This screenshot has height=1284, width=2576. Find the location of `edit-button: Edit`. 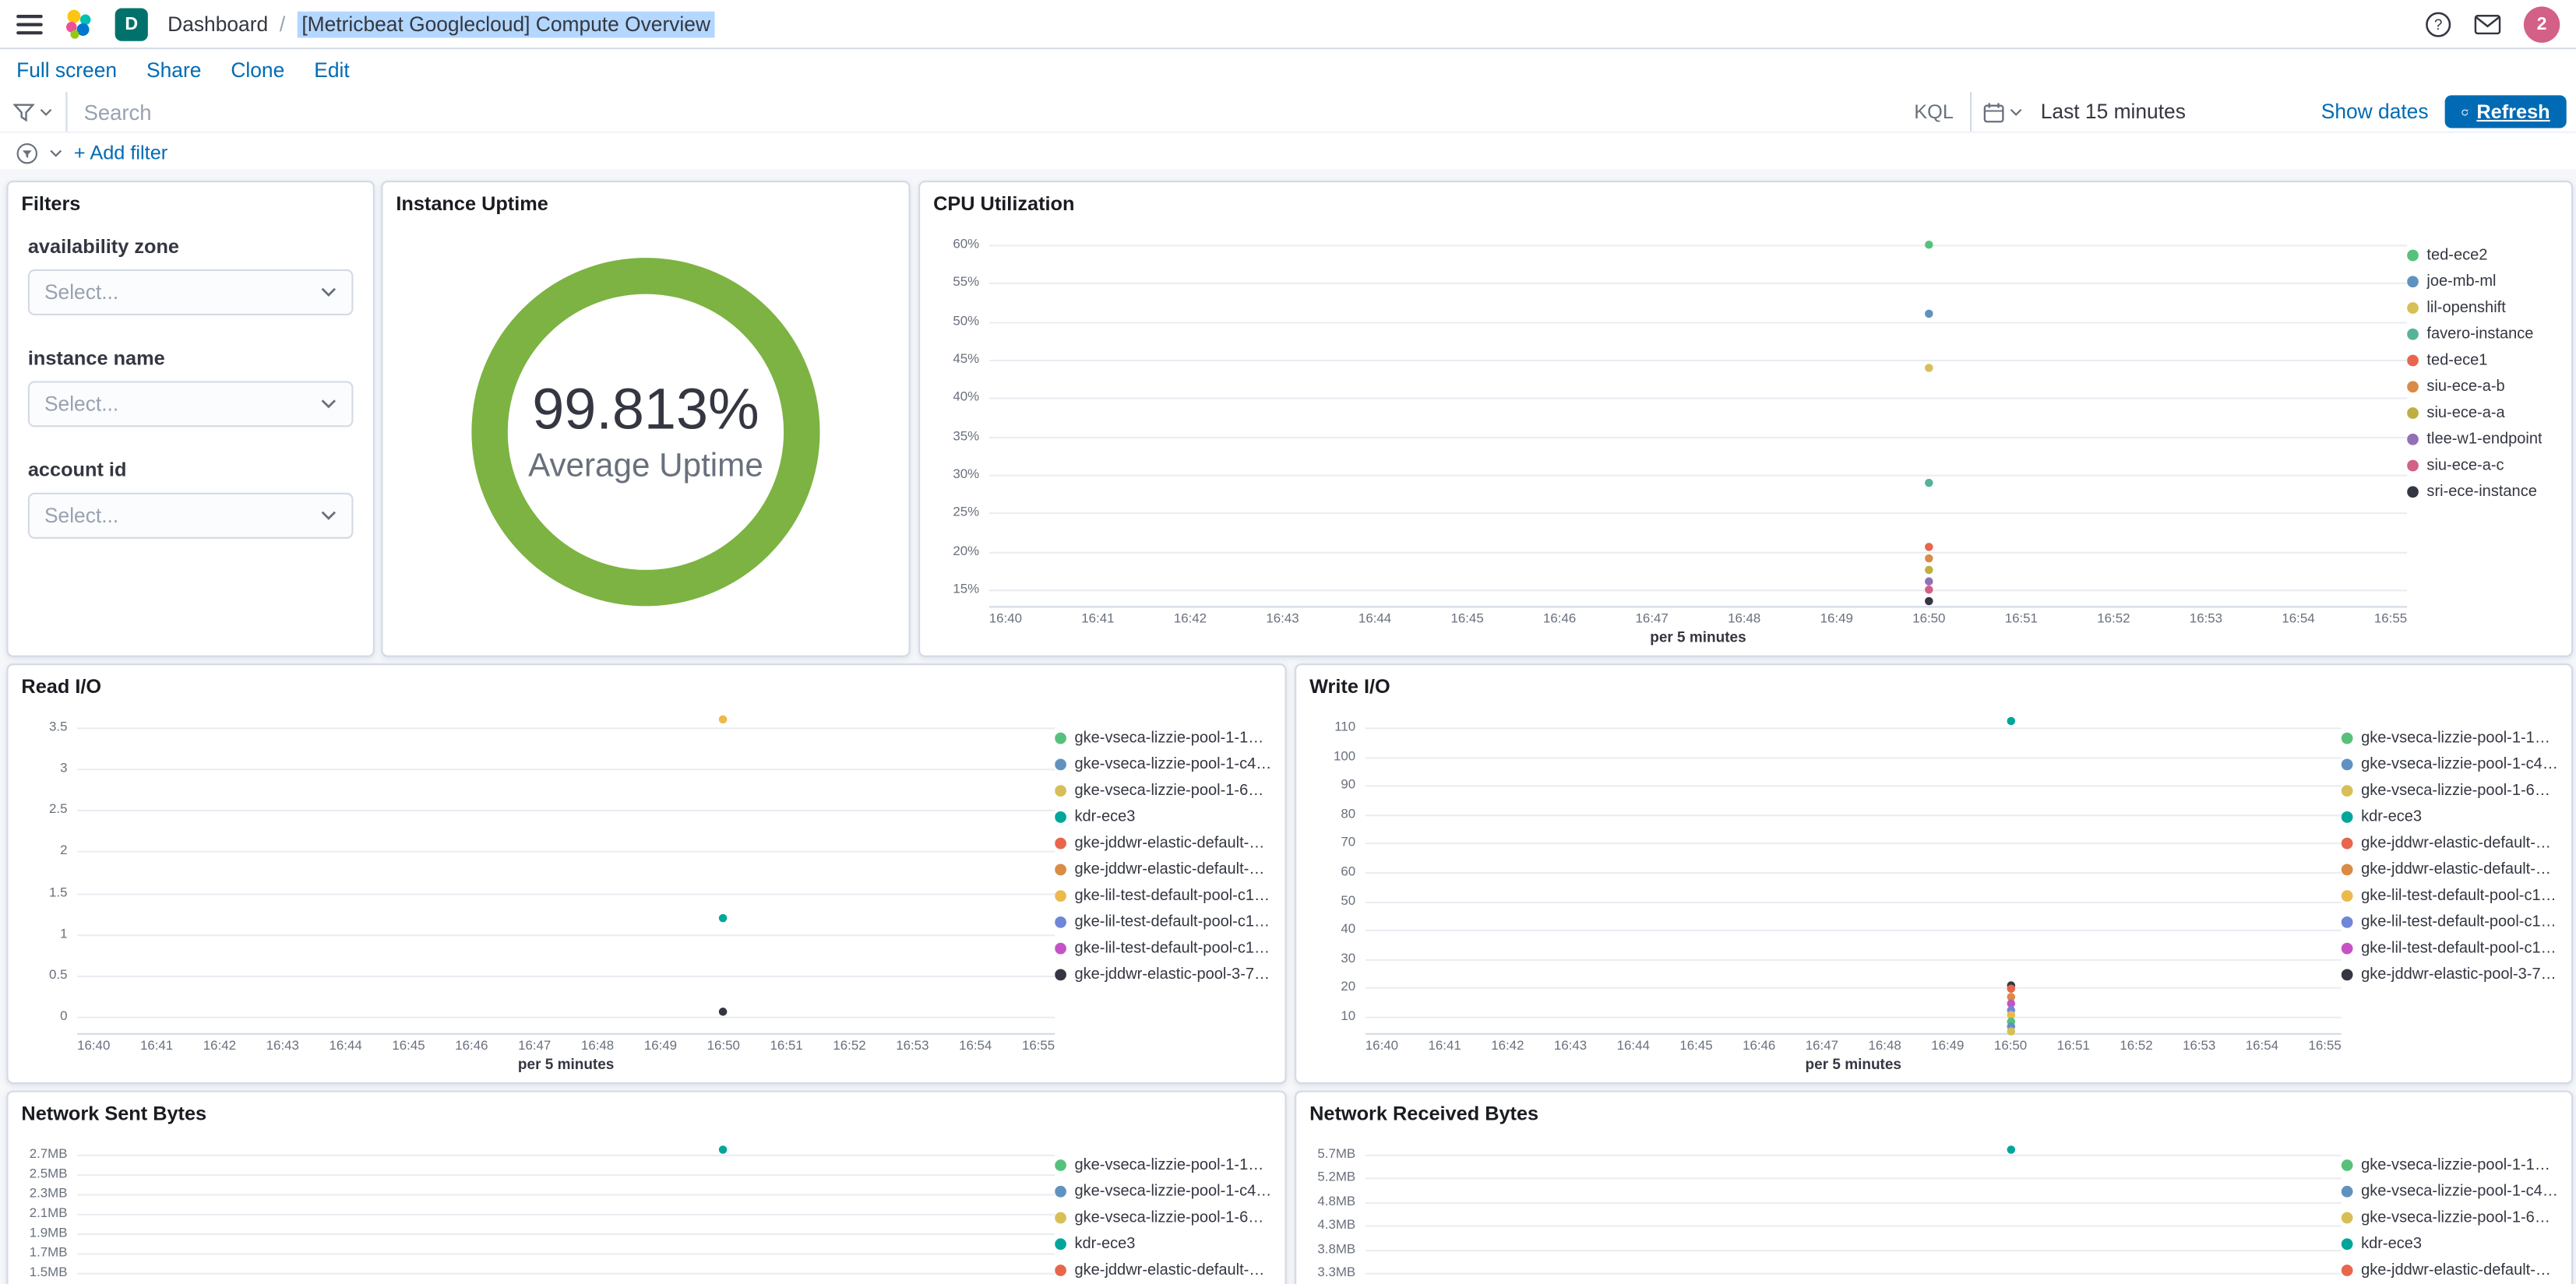

edit-button: Edit is located at coordinates (331, 71).